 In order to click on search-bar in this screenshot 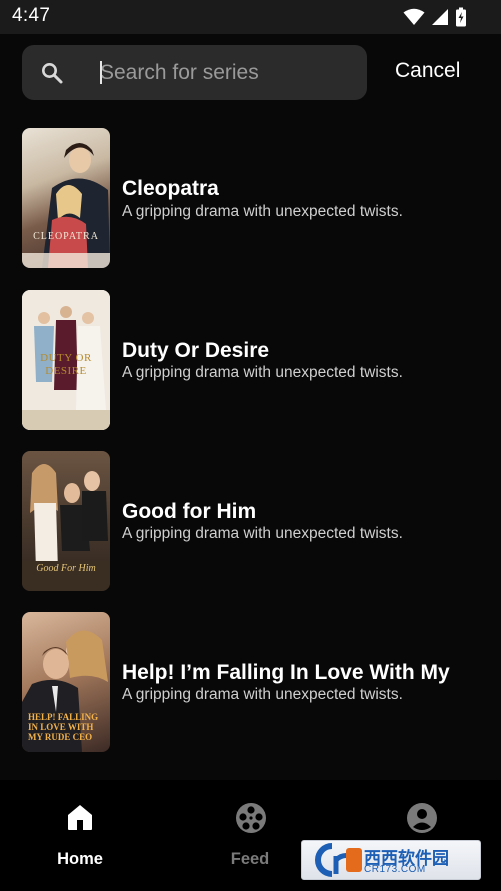, I will do `click(194, 72)`.